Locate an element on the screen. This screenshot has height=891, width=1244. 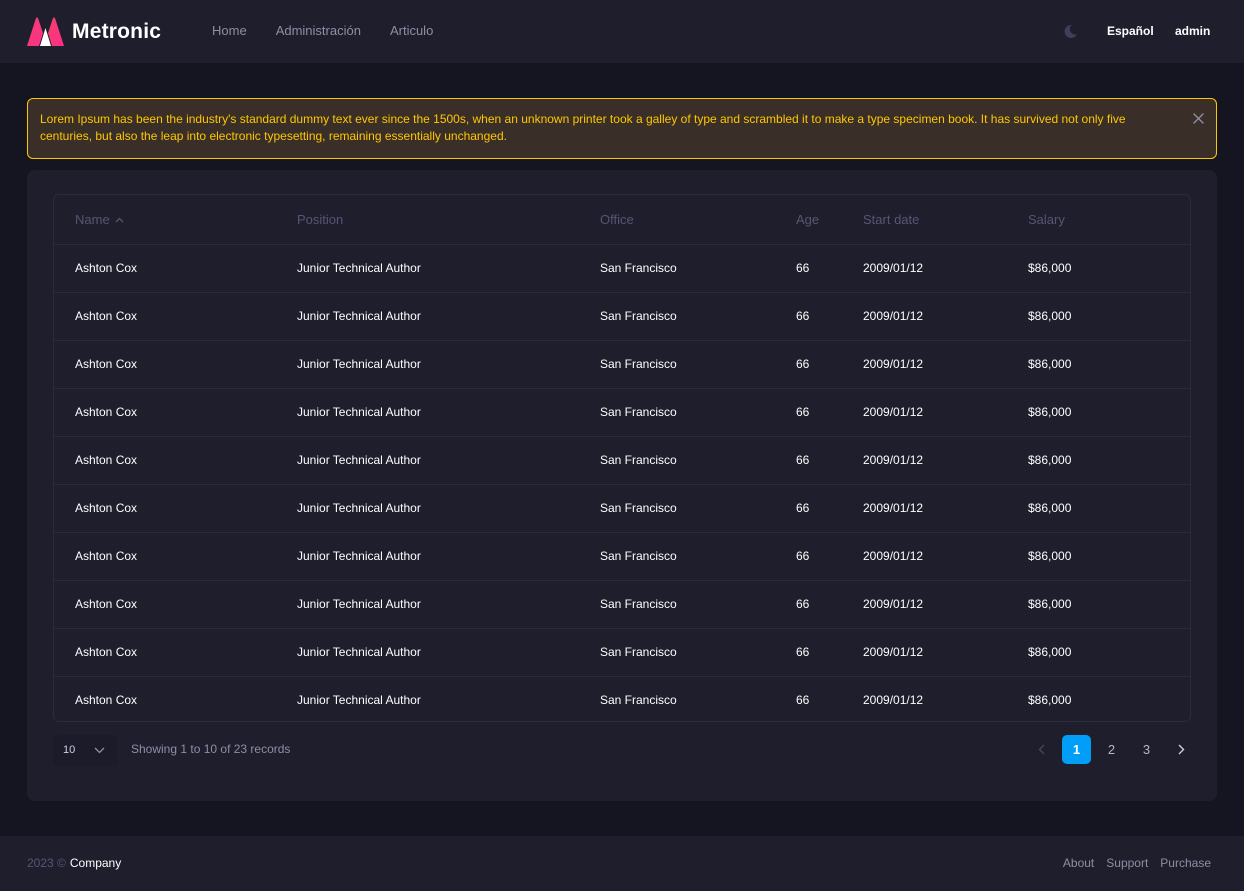
footer-link-purchase: Purchase is located at coordinates (1185, 863).